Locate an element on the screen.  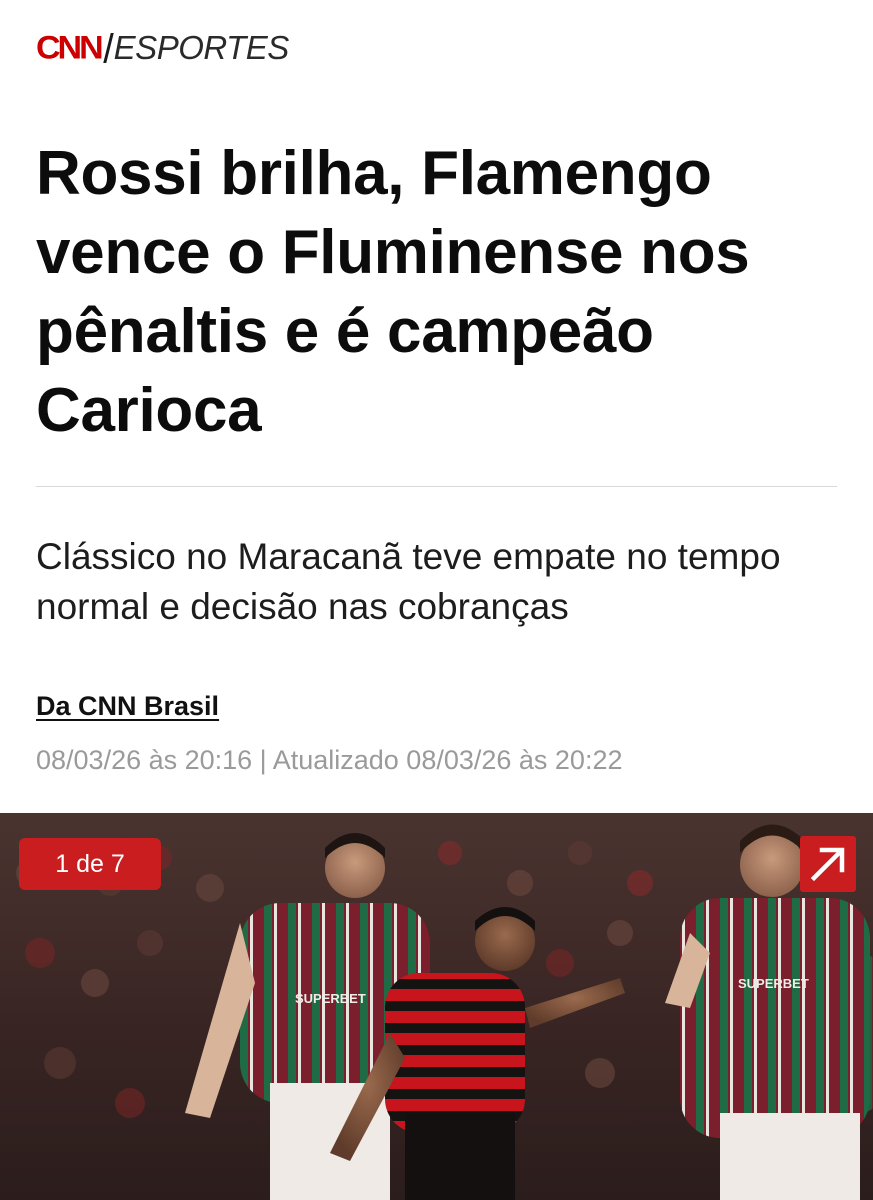
gallery-counter-badge: 1 de 7 is located at coordinates (90, 864).